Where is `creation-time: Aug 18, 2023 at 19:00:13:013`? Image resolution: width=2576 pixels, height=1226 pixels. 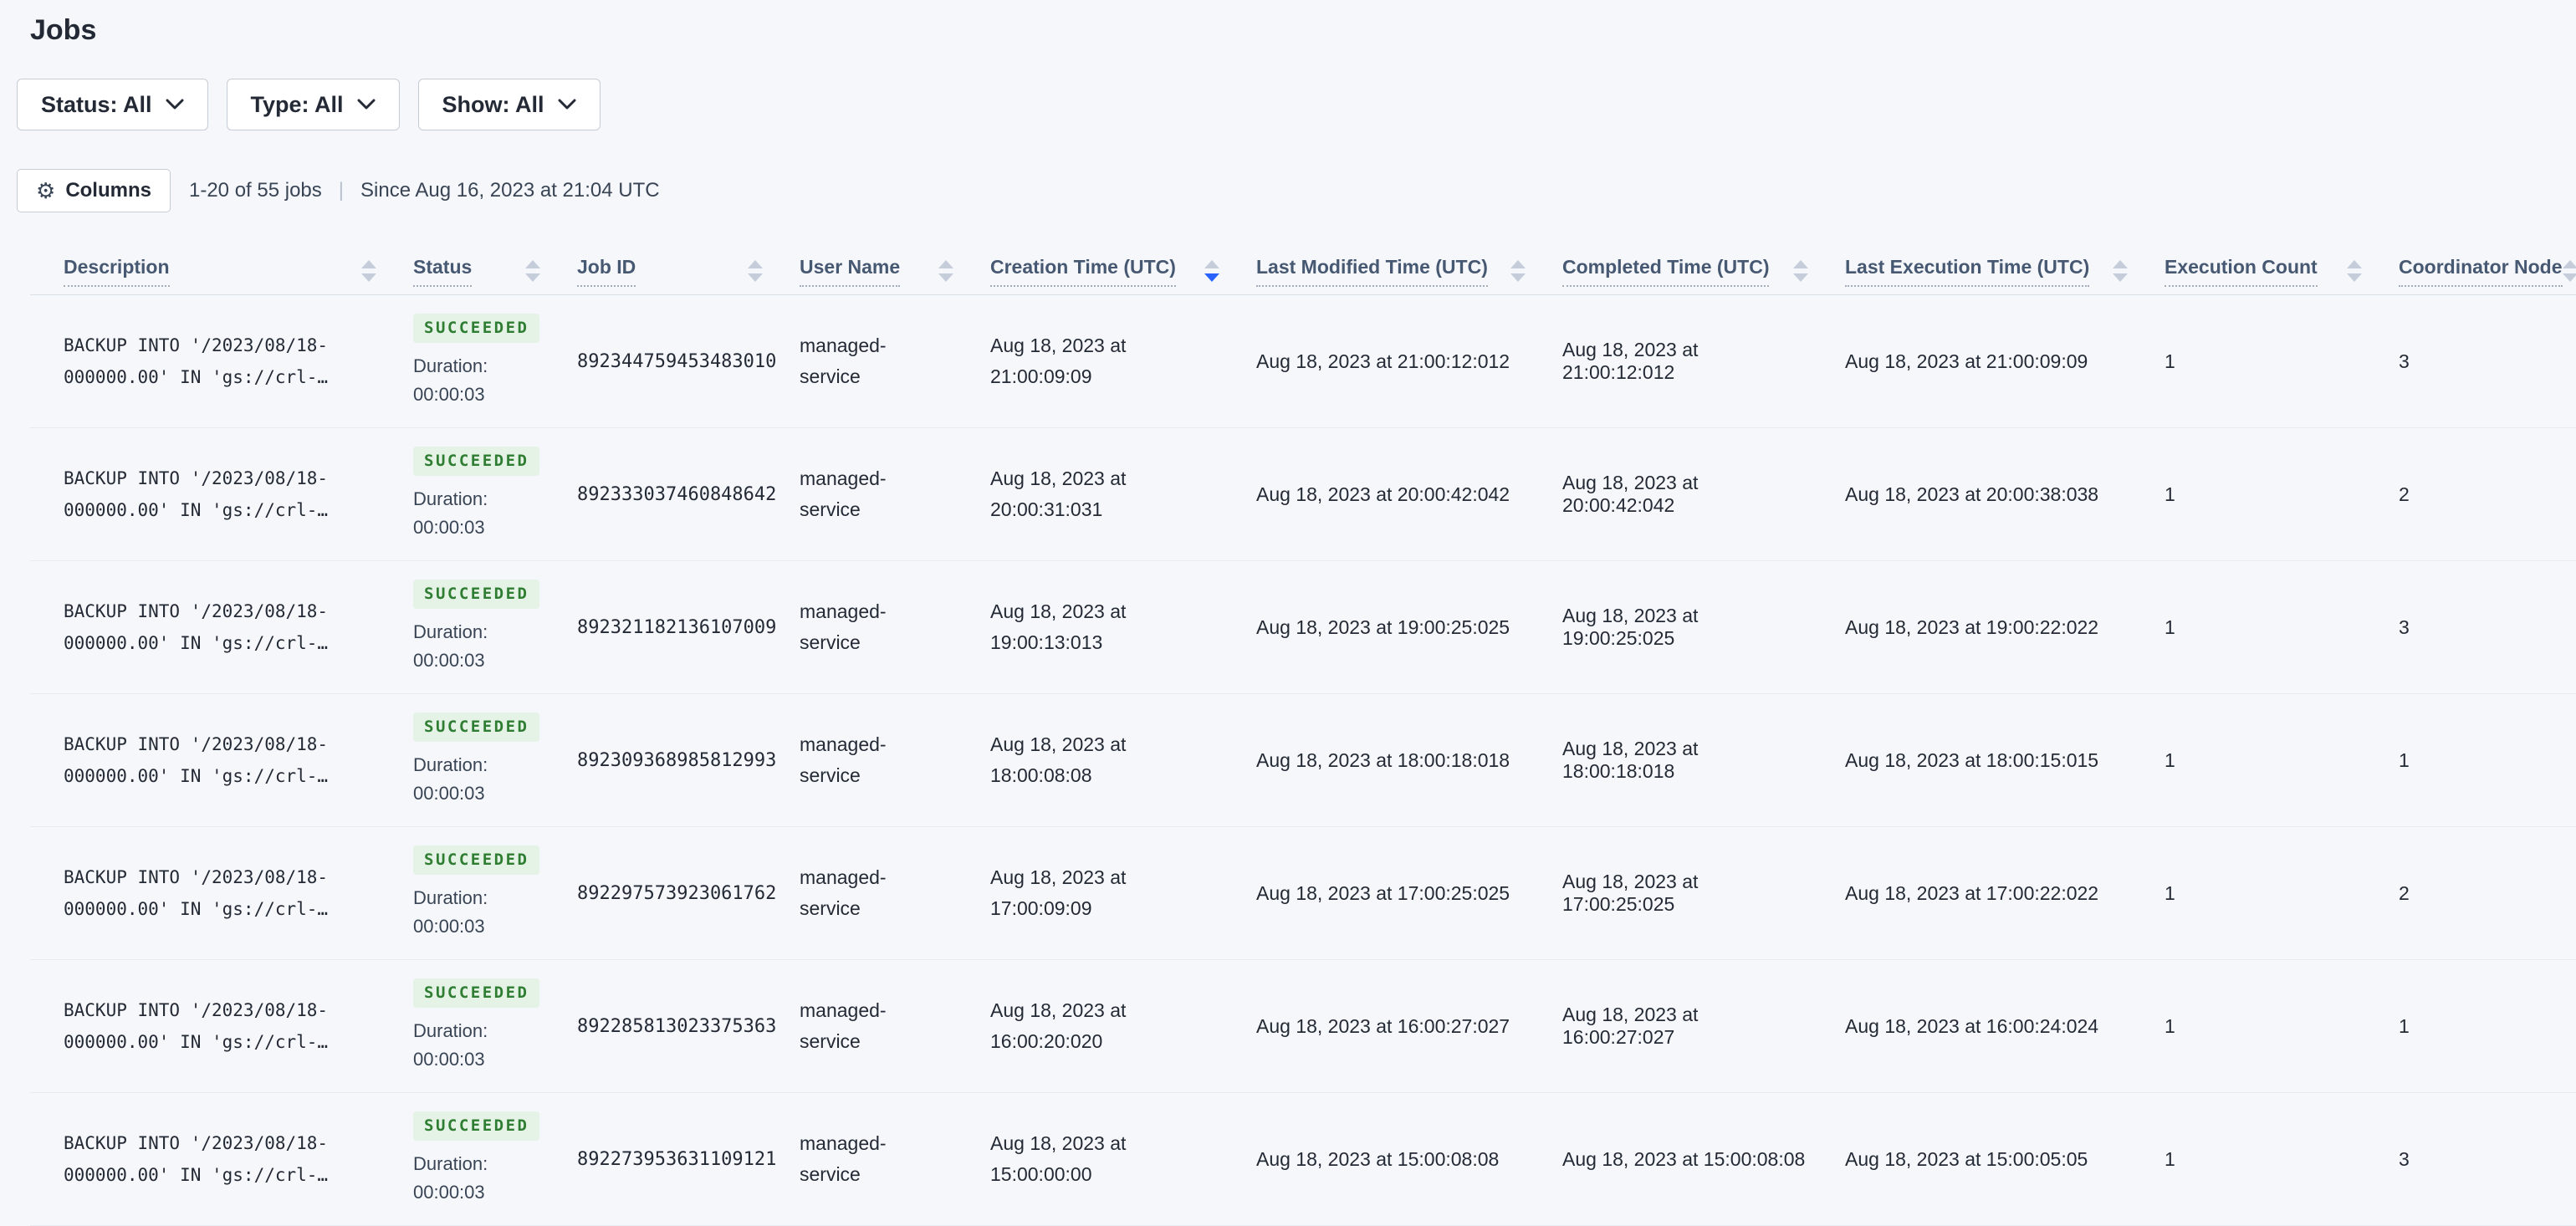
creation-time: Aug 18, 2023 at 19:00:13:013 is located at coordinates (1123, 627).